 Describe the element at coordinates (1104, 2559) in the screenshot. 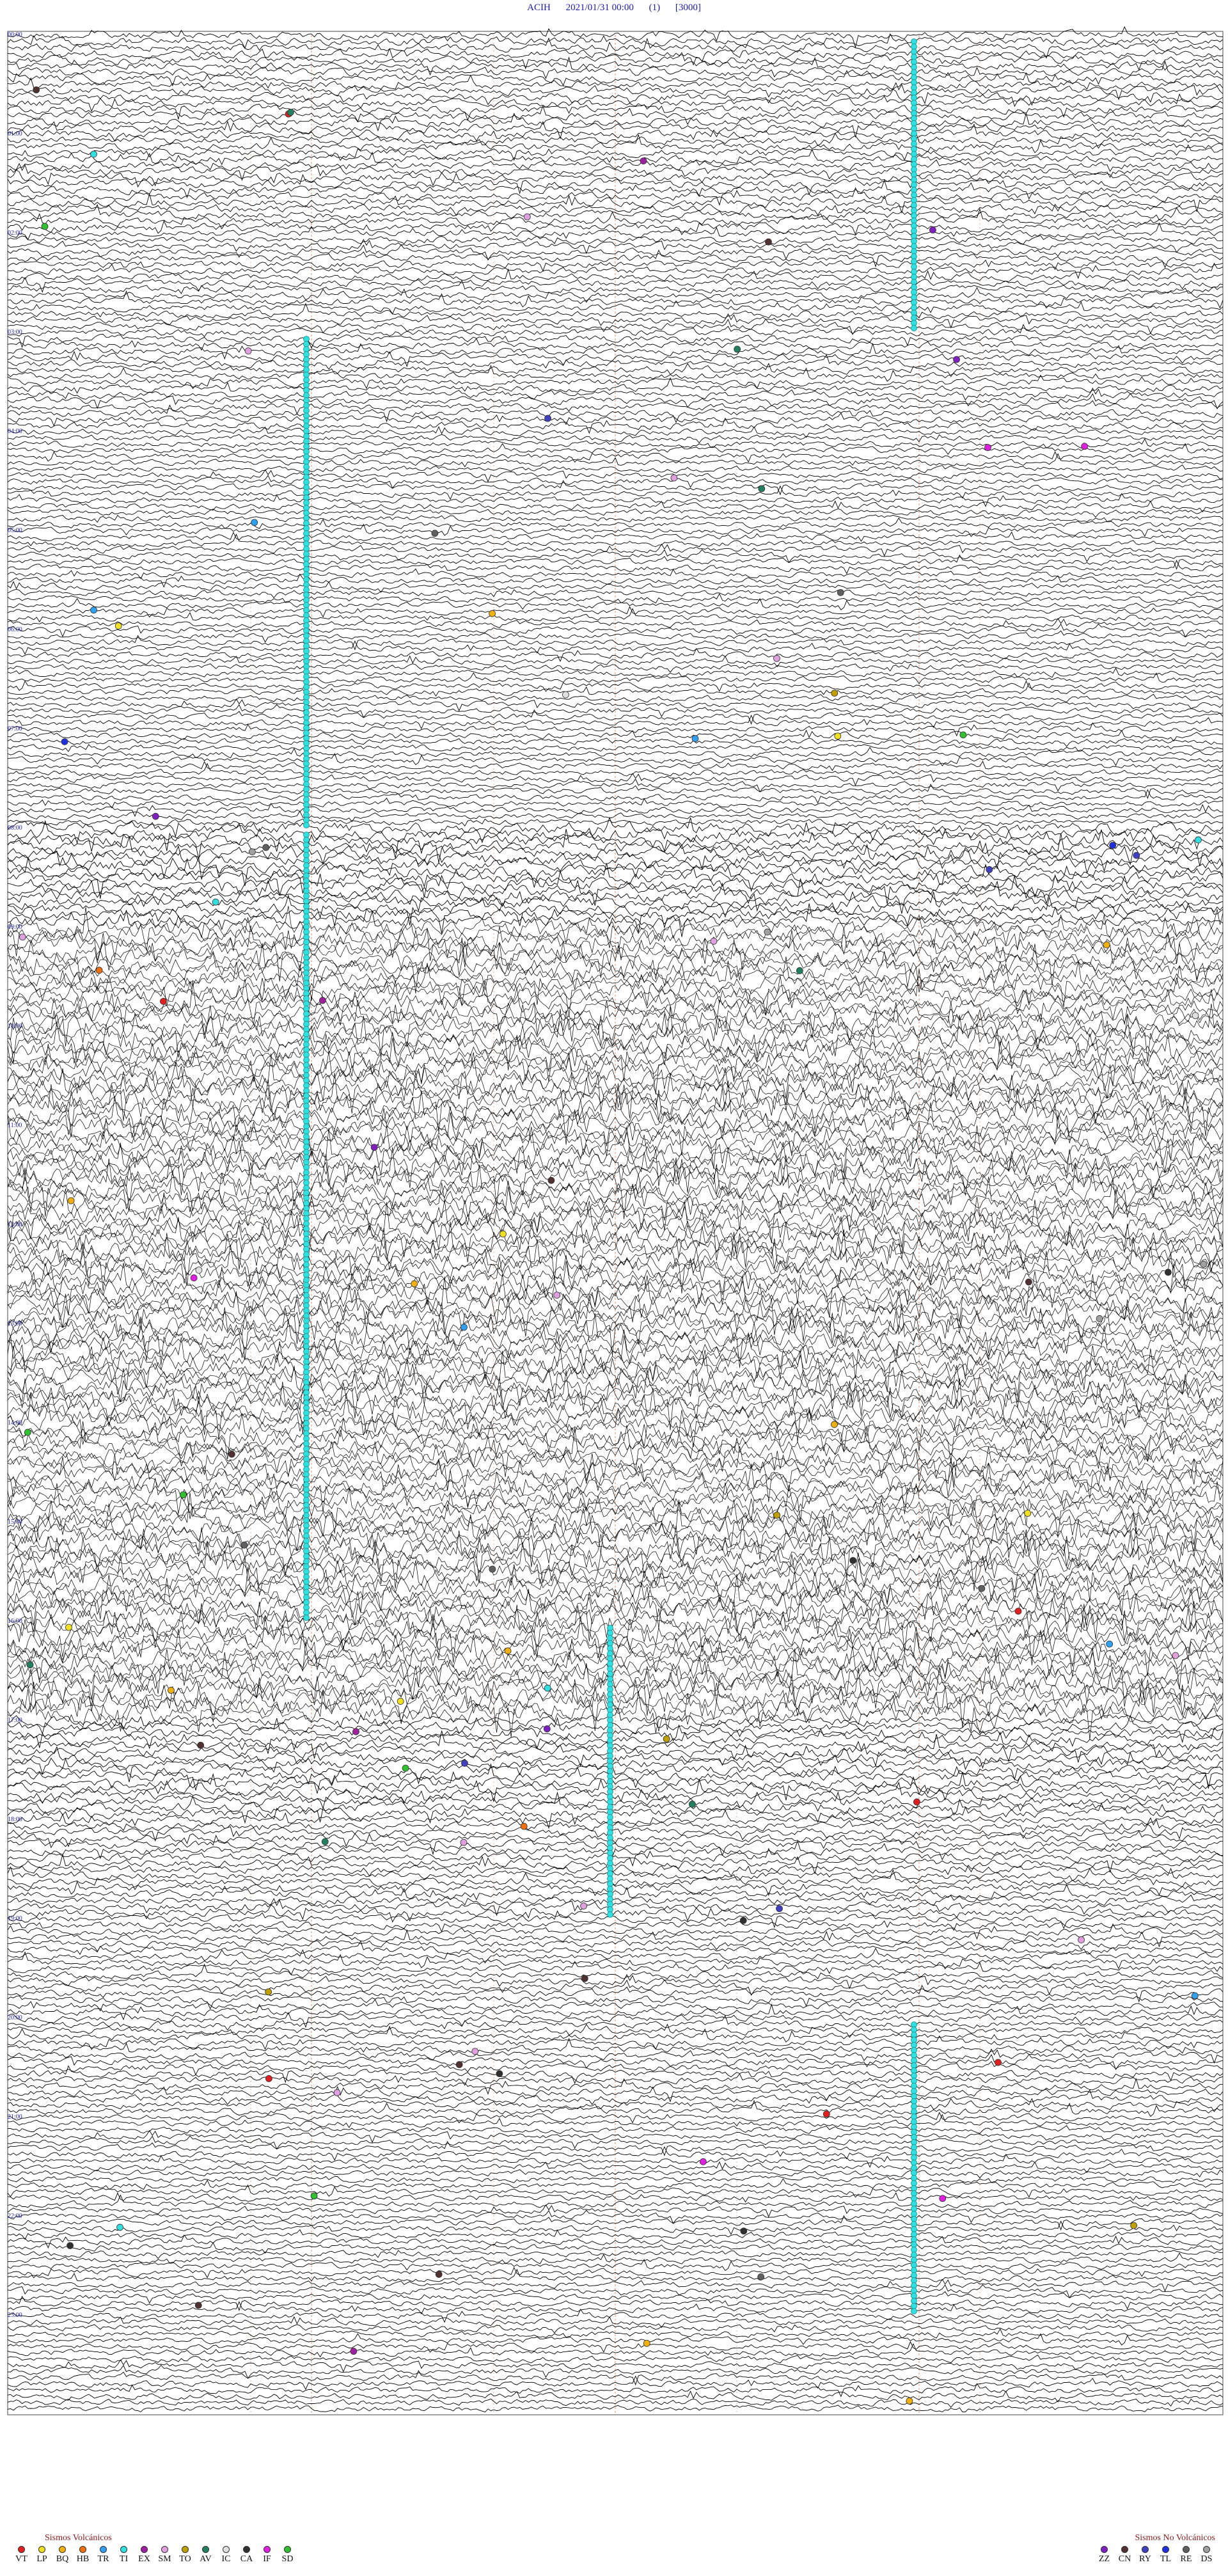

I see `legend-code: ZZ` at that location.